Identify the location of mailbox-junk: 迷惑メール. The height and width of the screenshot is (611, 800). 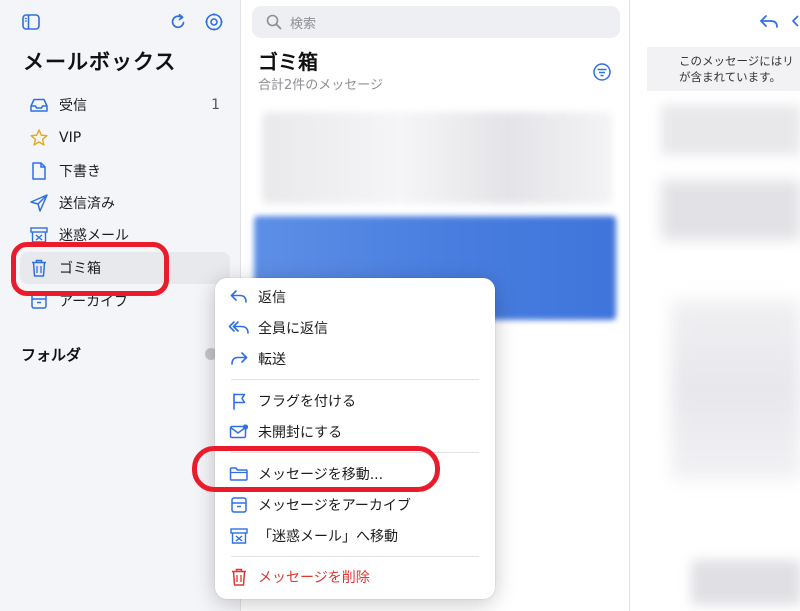
(125, 235).